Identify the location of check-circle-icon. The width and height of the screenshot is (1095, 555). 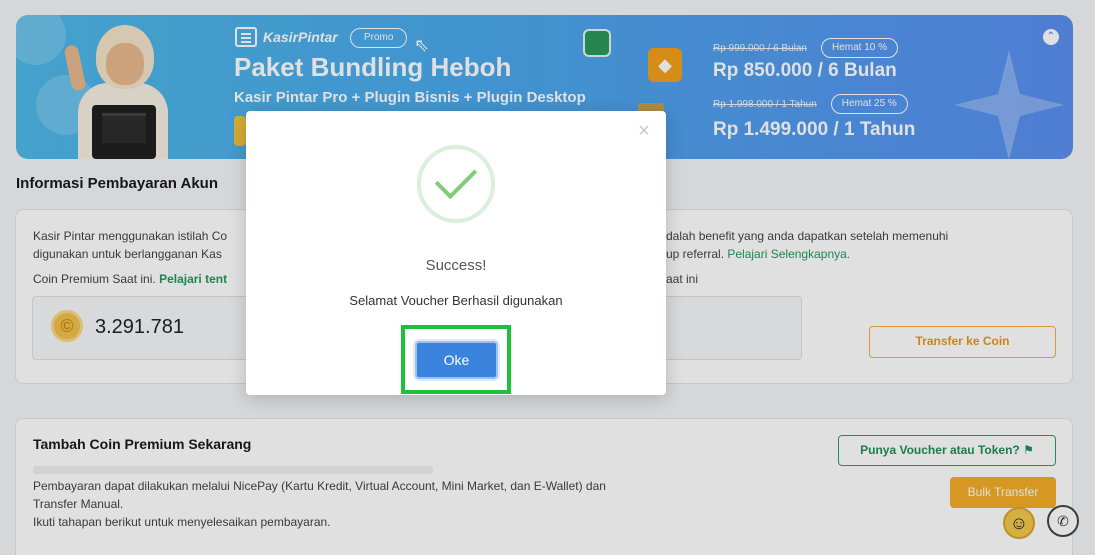
(456, 184).